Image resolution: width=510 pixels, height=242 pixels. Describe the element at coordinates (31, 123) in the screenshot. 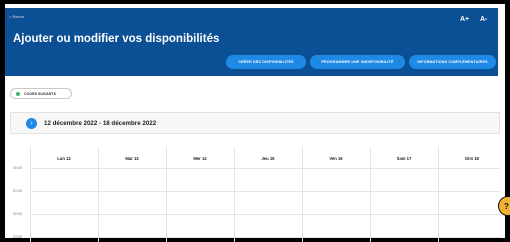

I see `chevron-right-icon: ›` at that location.